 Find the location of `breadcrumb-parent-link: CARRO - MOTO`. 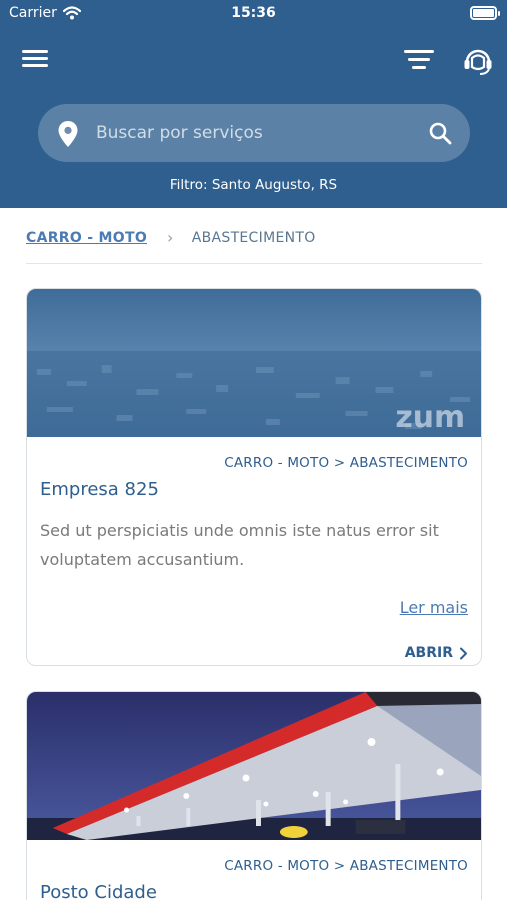

breadcrumb-parent-link: CARRO - MOTO is located at coordinates (86, 238).